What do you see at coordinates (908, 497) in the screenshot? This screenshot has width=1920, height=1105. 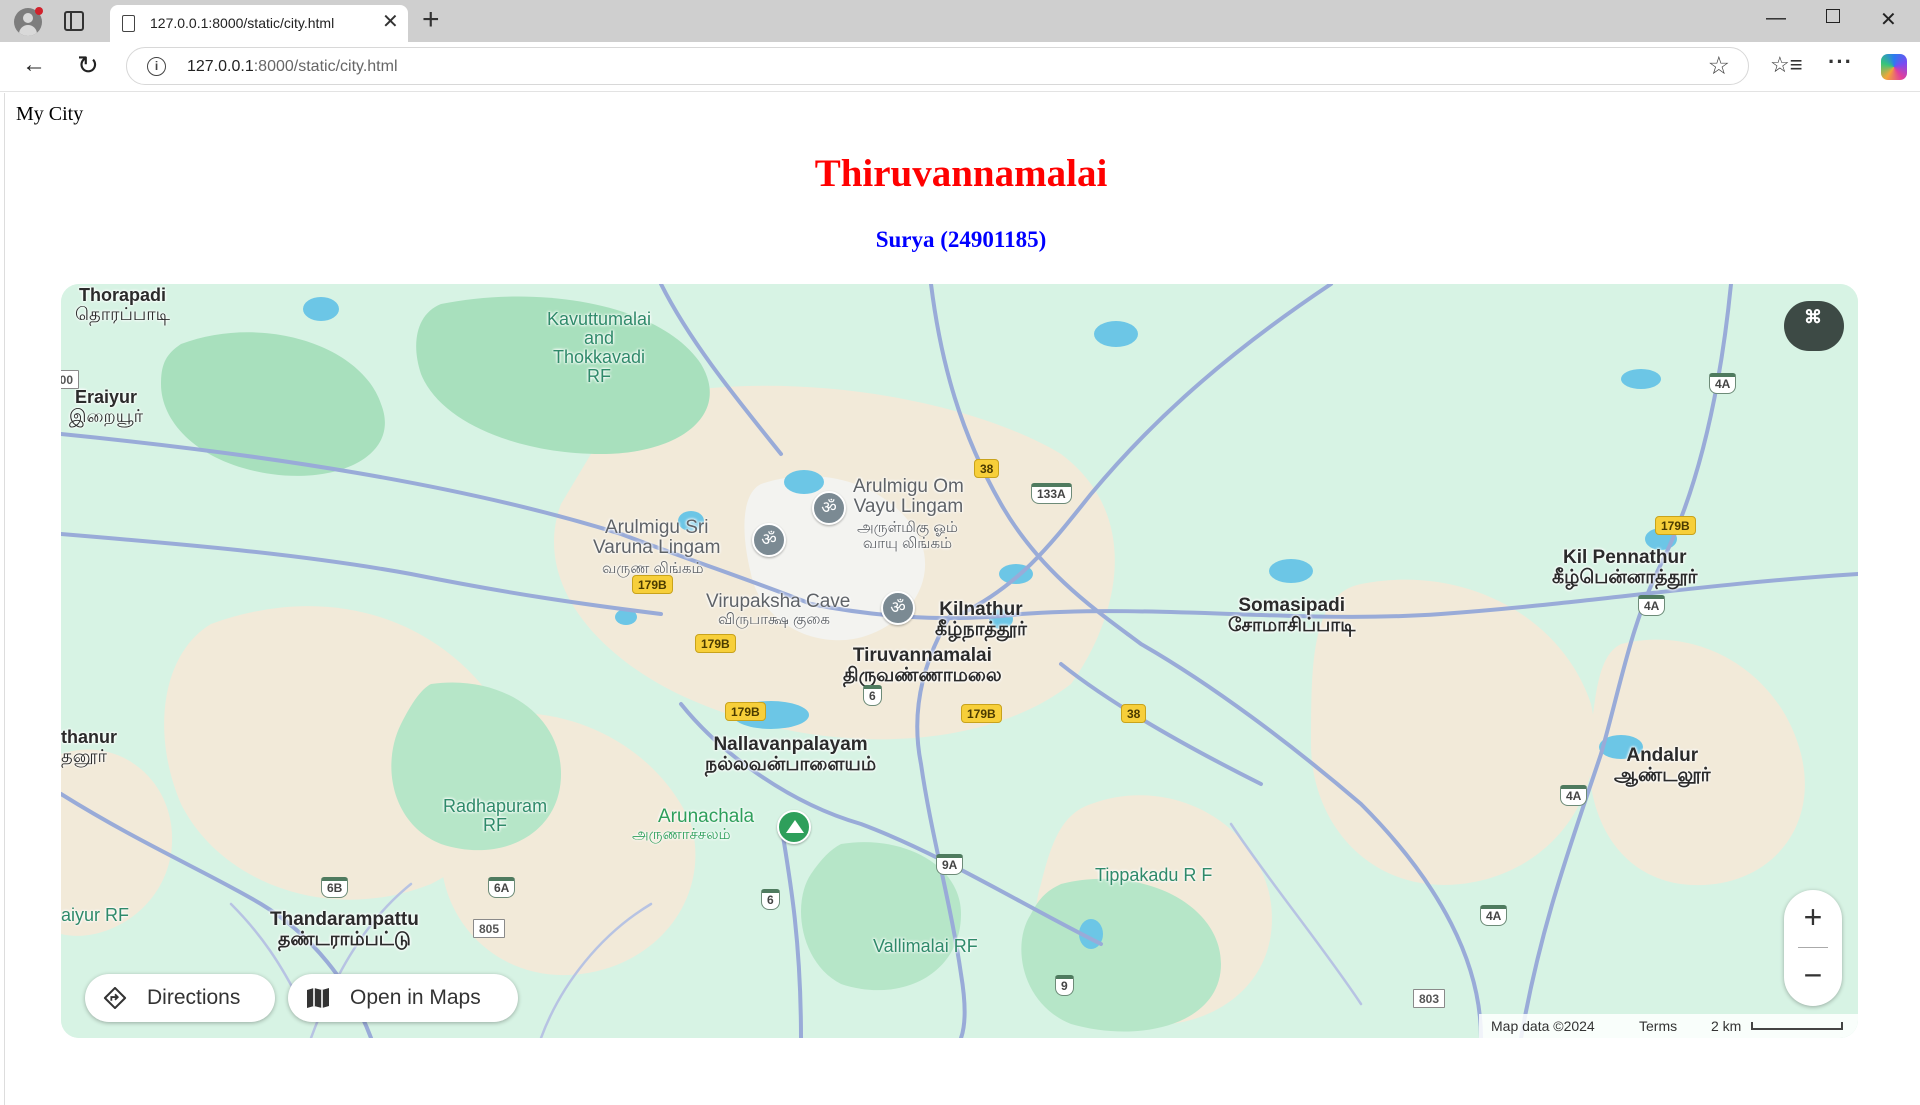 I see `poi-label-vayu-lingam: Arulmigu Om Vayu Lingam` at bounding box center [908, 497].